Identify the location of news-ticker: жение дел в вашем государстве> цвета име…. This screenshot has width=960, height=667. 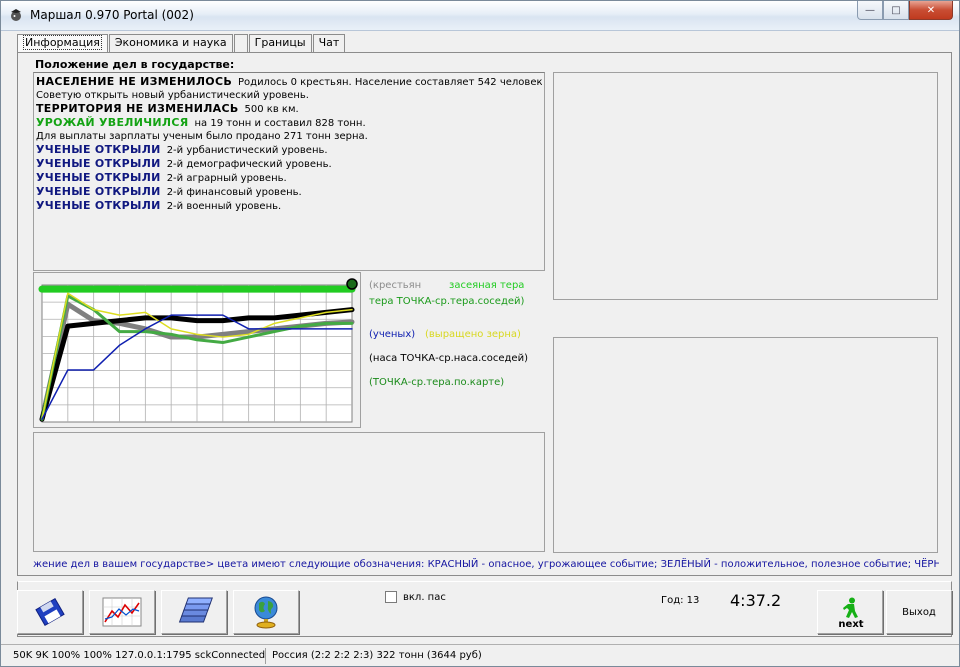
(486, 564).